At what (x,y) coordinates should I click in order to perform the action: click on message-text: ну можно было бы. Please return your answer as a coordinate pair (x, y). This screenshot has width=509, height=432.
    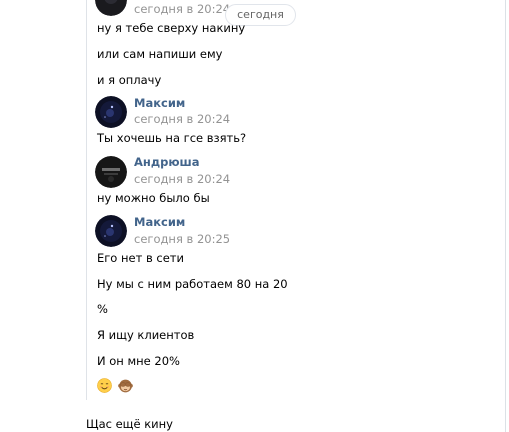
    Looking at the image, I should click on (153, 198).